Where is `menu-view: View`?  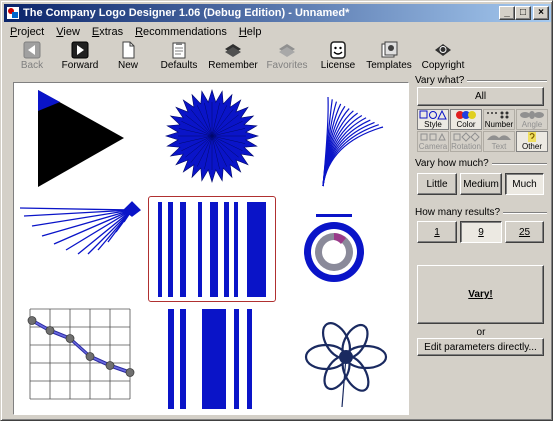 menu-view: View is located at coordinates (68, 32).